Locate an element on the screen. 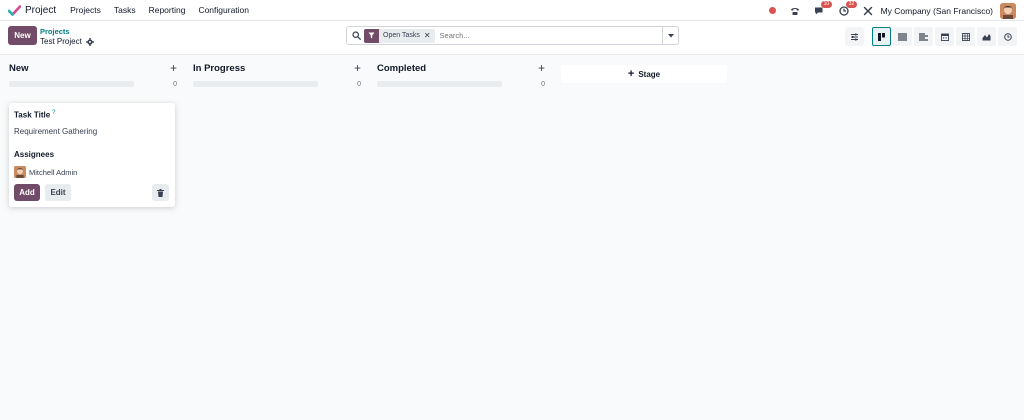  phone-icon is located at coordinates (794, 11).